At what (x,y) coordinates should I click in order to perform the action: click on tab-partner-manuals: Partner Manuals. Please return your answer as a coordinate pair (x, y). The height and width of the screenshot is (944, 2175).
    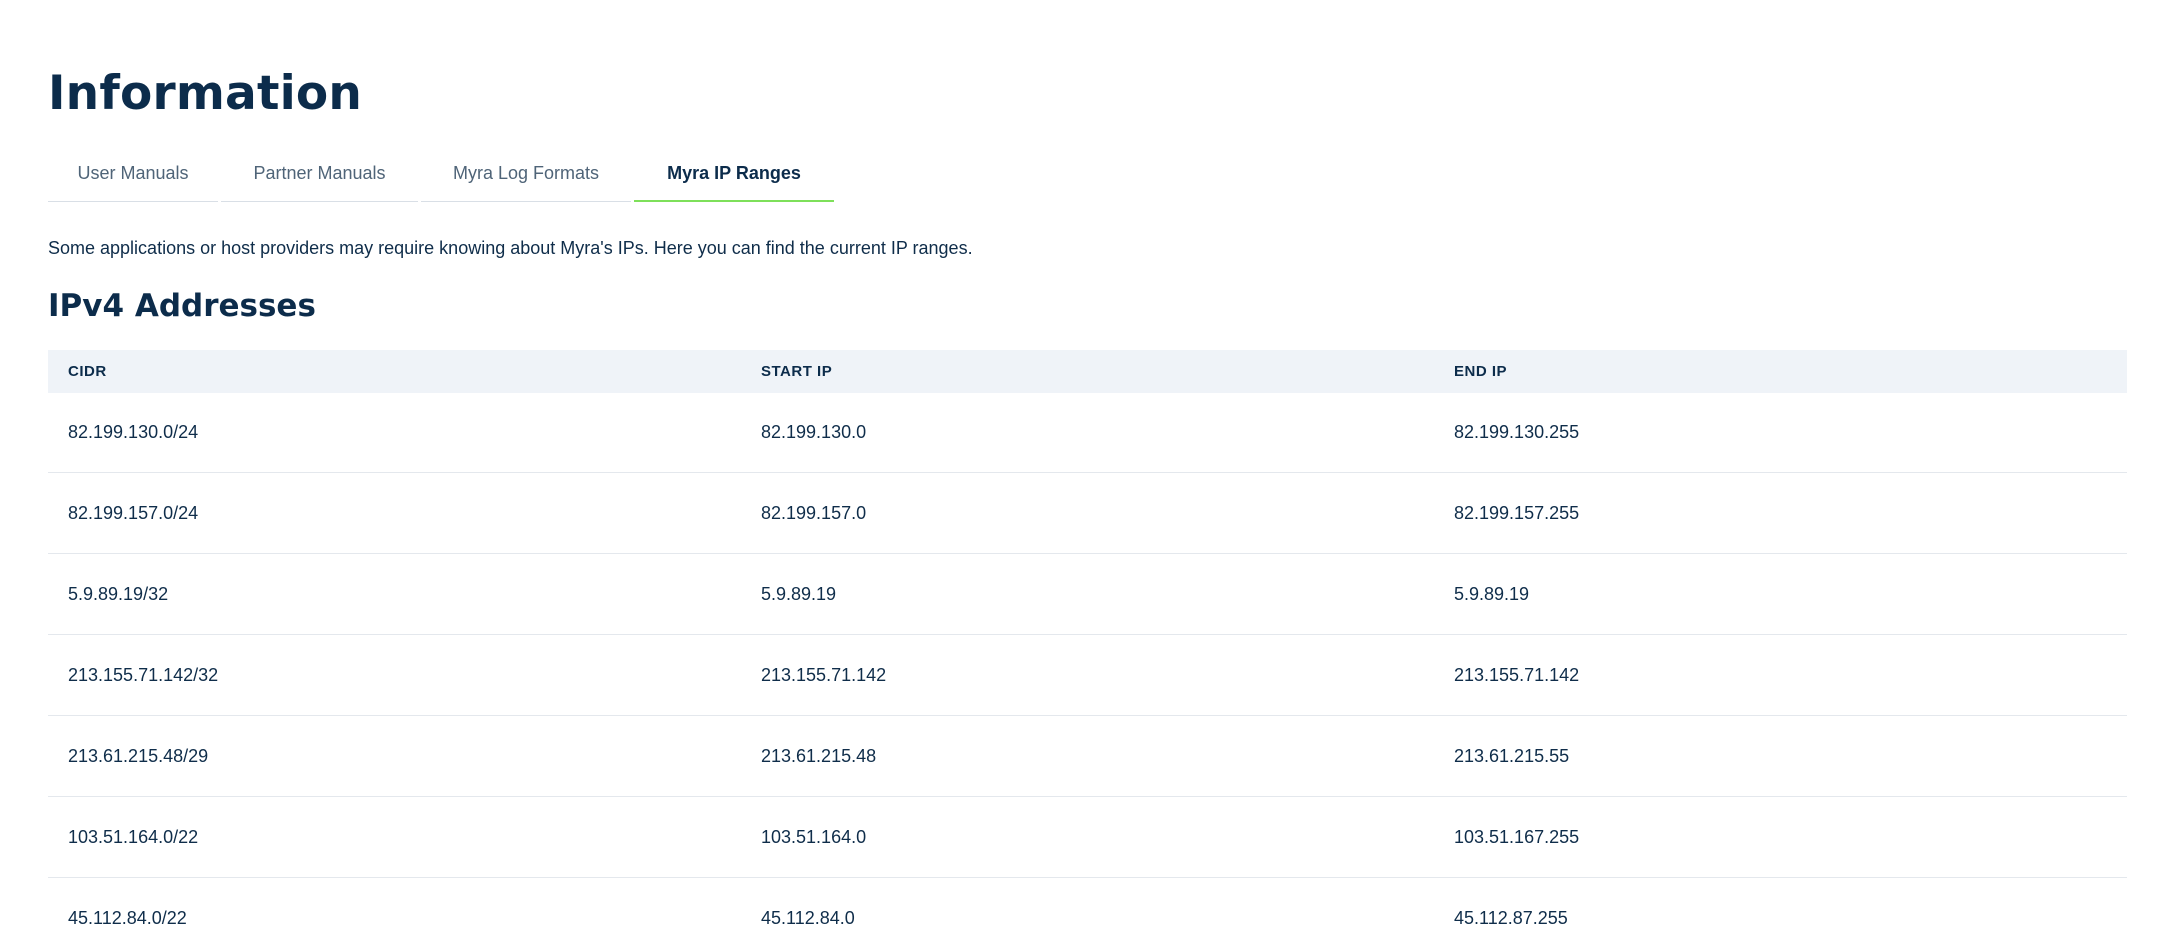
    Looking at the image, I should click on (319, 174).